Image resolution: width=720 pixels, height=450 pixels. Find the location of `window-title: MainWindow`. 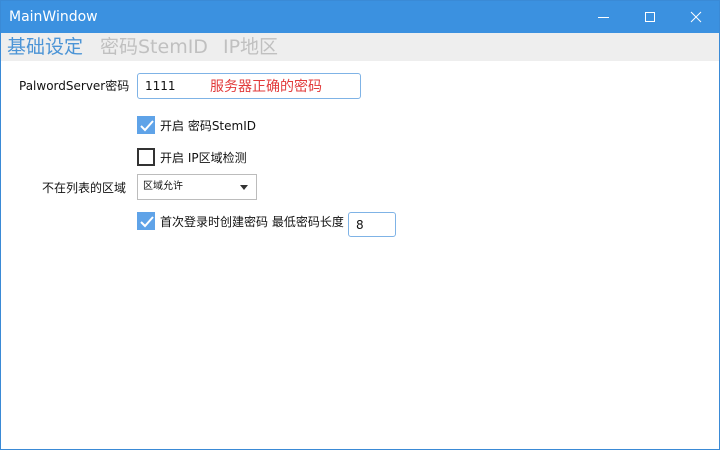

window-title: MainWindow is located at coordinates (53, 17).